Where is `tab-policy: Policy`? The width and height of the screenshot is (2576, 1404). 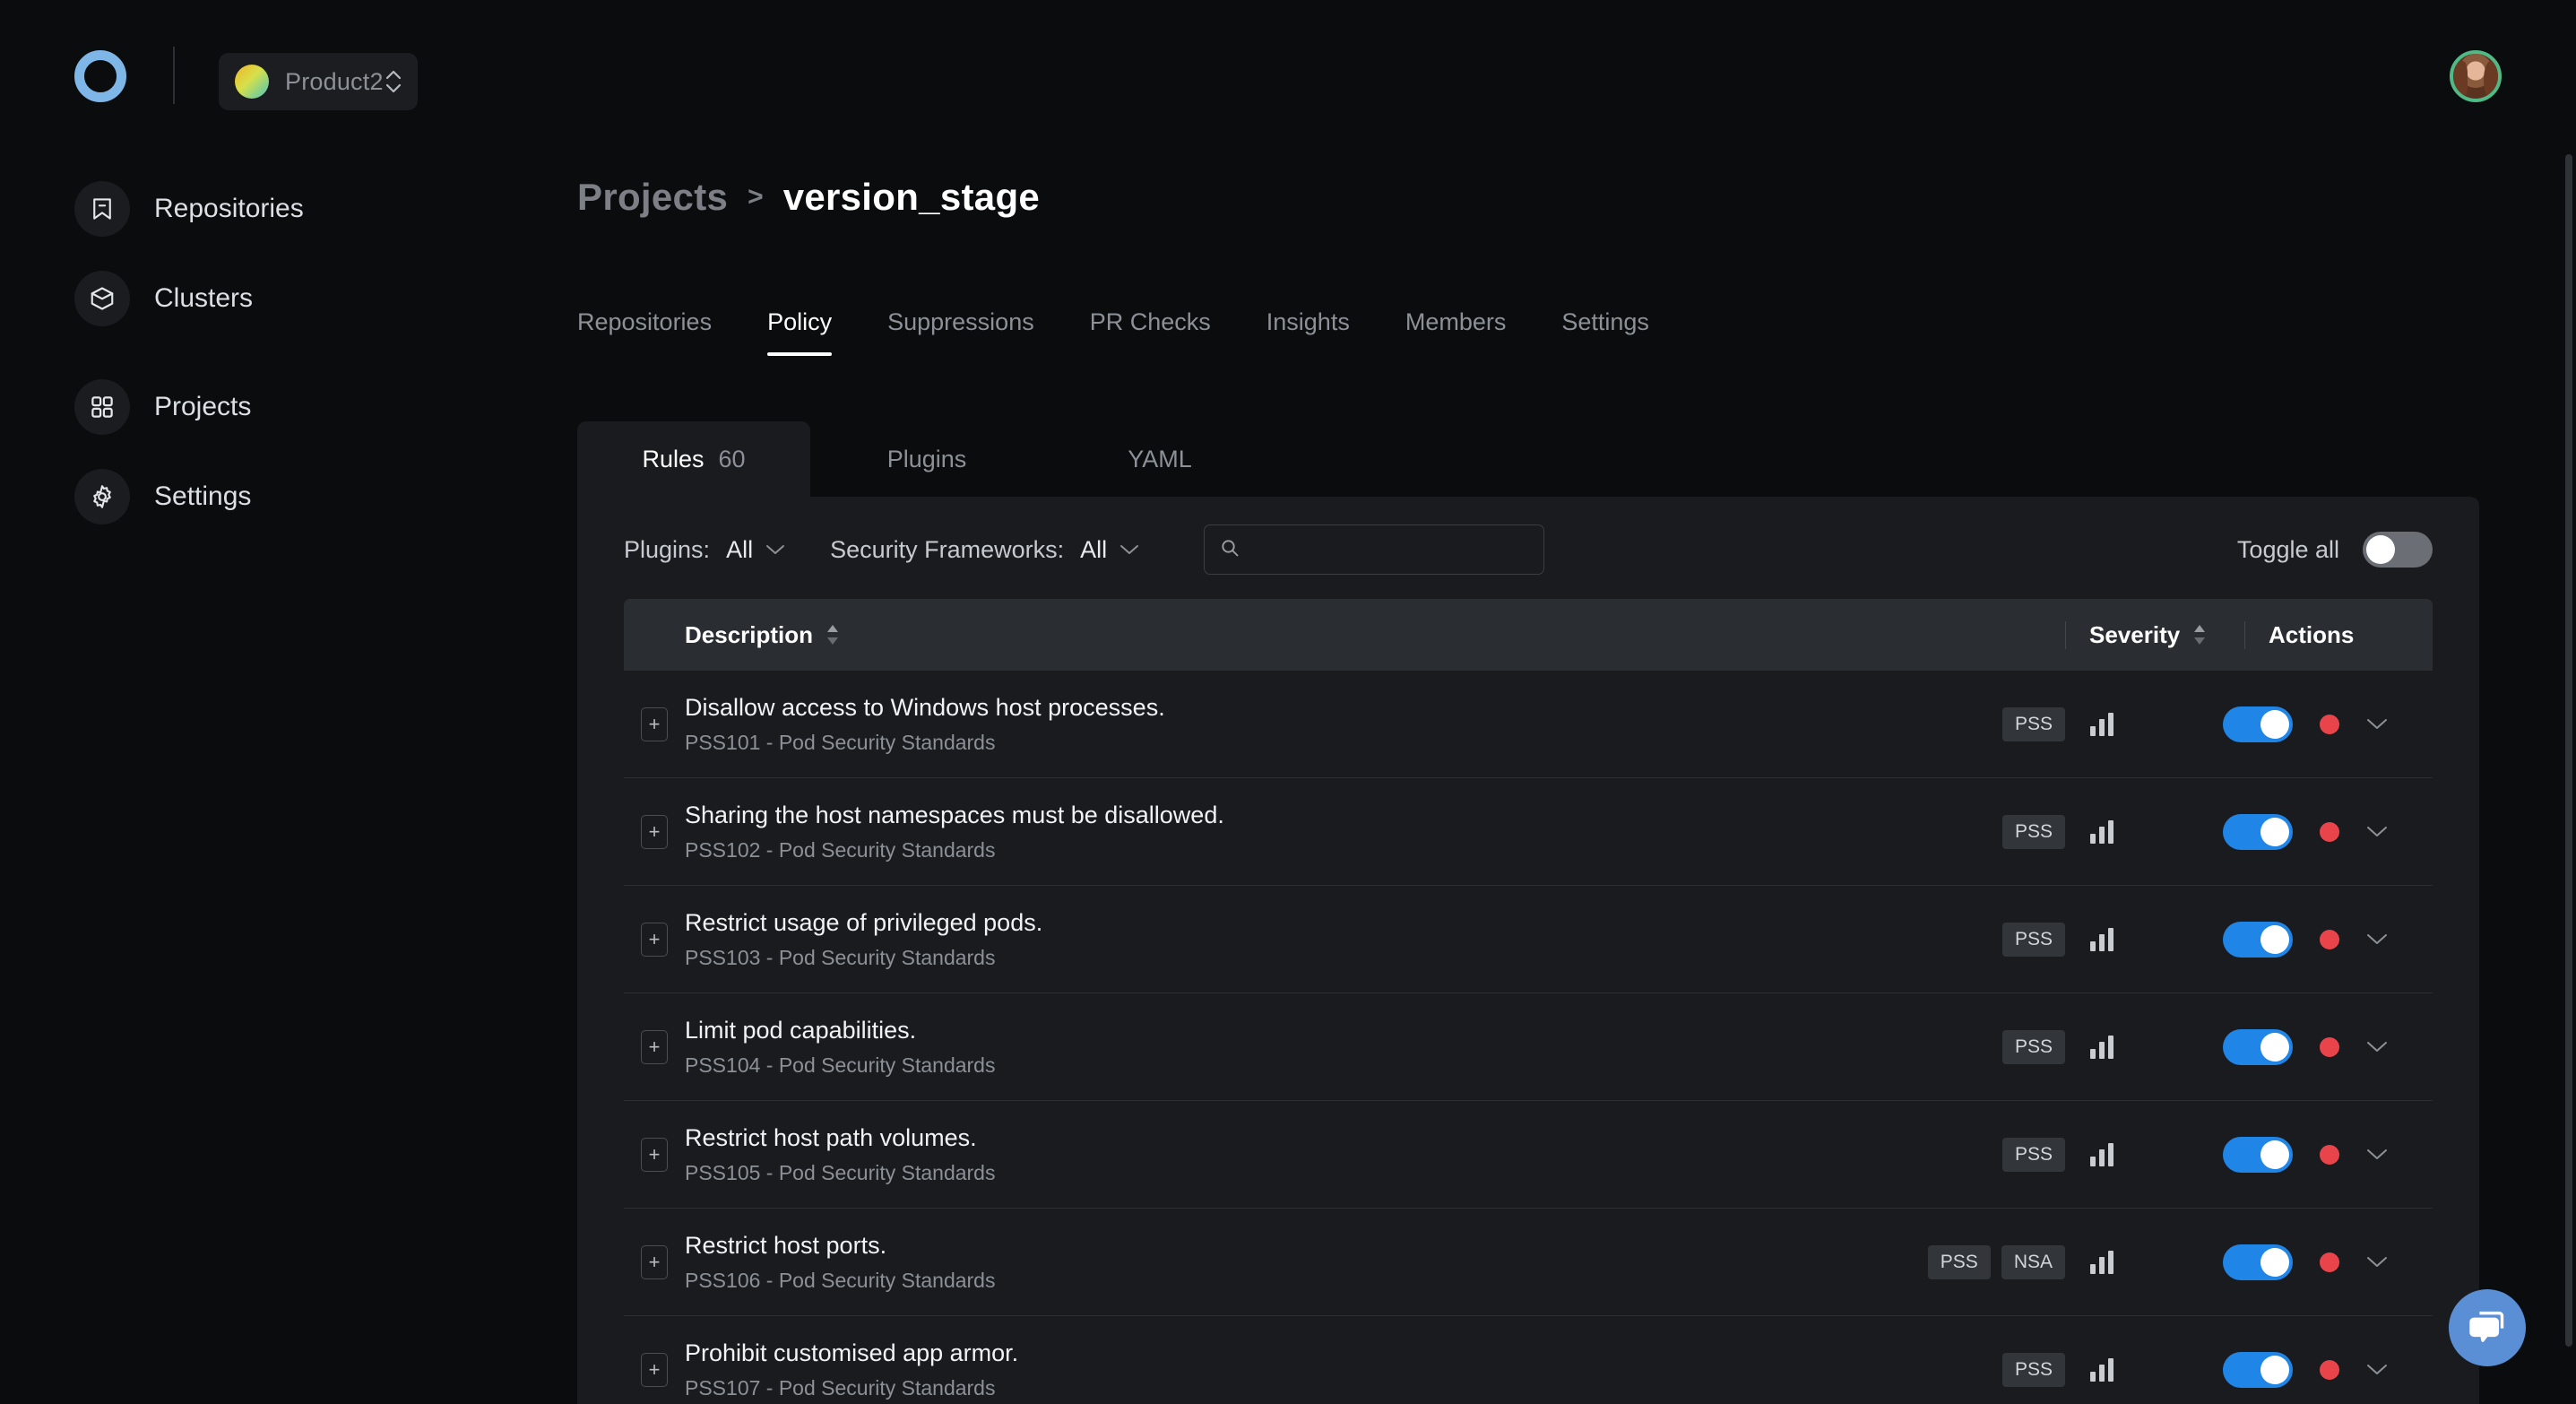 tab-policy: Policy is located at coordinates (800, 332).